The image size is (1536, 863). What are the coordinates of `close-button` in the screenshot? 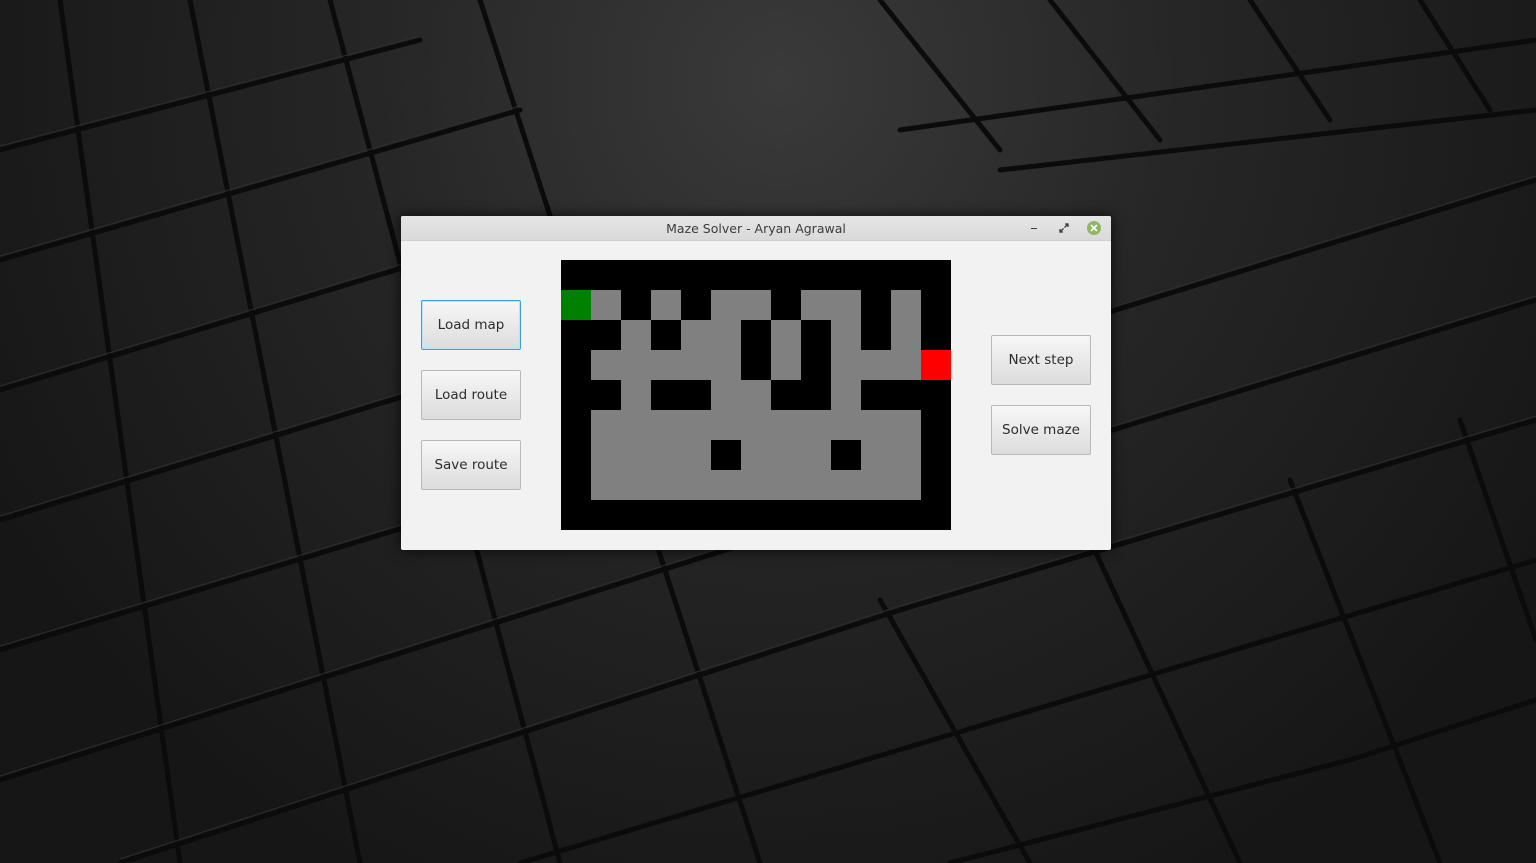 It's located at (1094, 228).